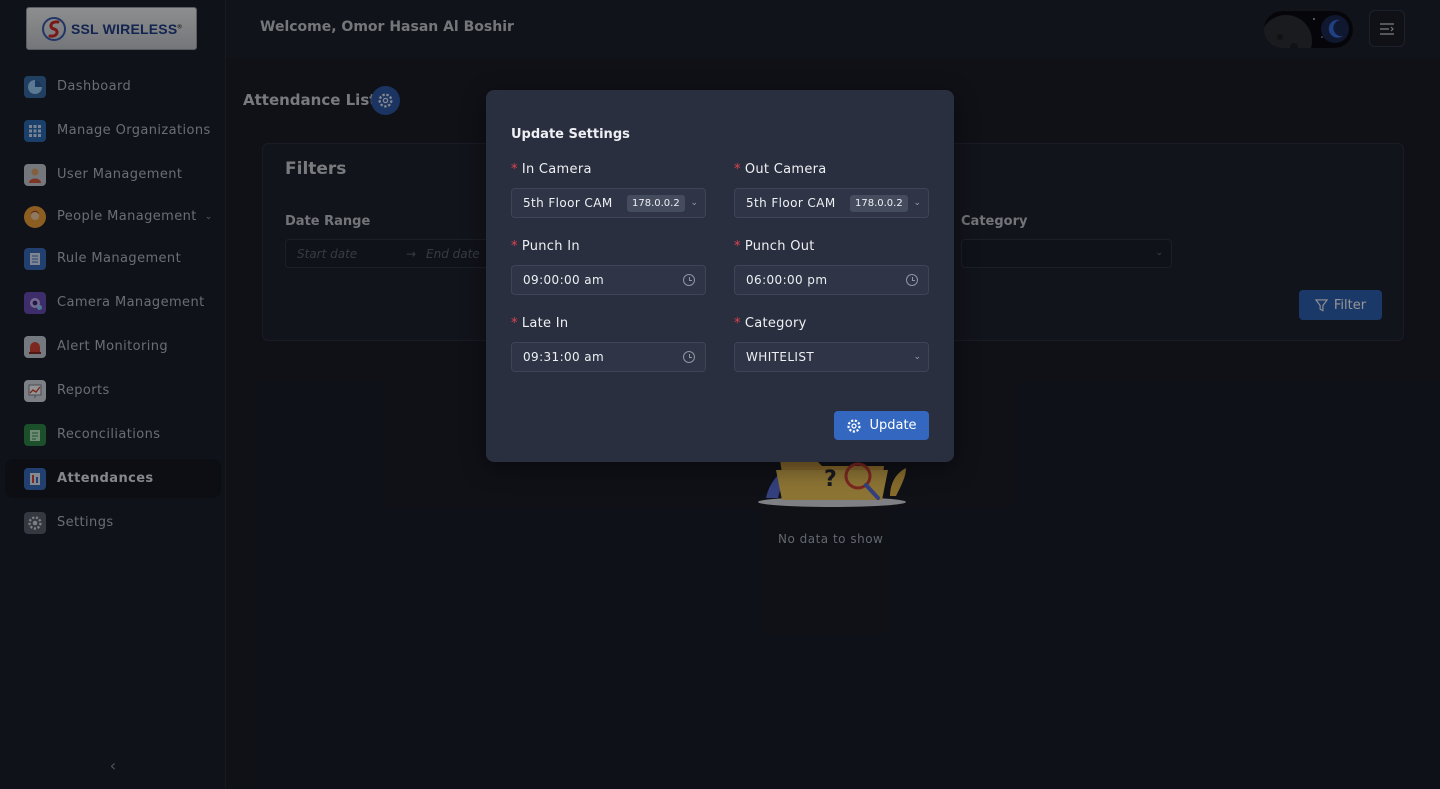 The width and height of the screenshot is (1440, 789). I want to click on punch-in-label: * Punch In, so click(545, 246).